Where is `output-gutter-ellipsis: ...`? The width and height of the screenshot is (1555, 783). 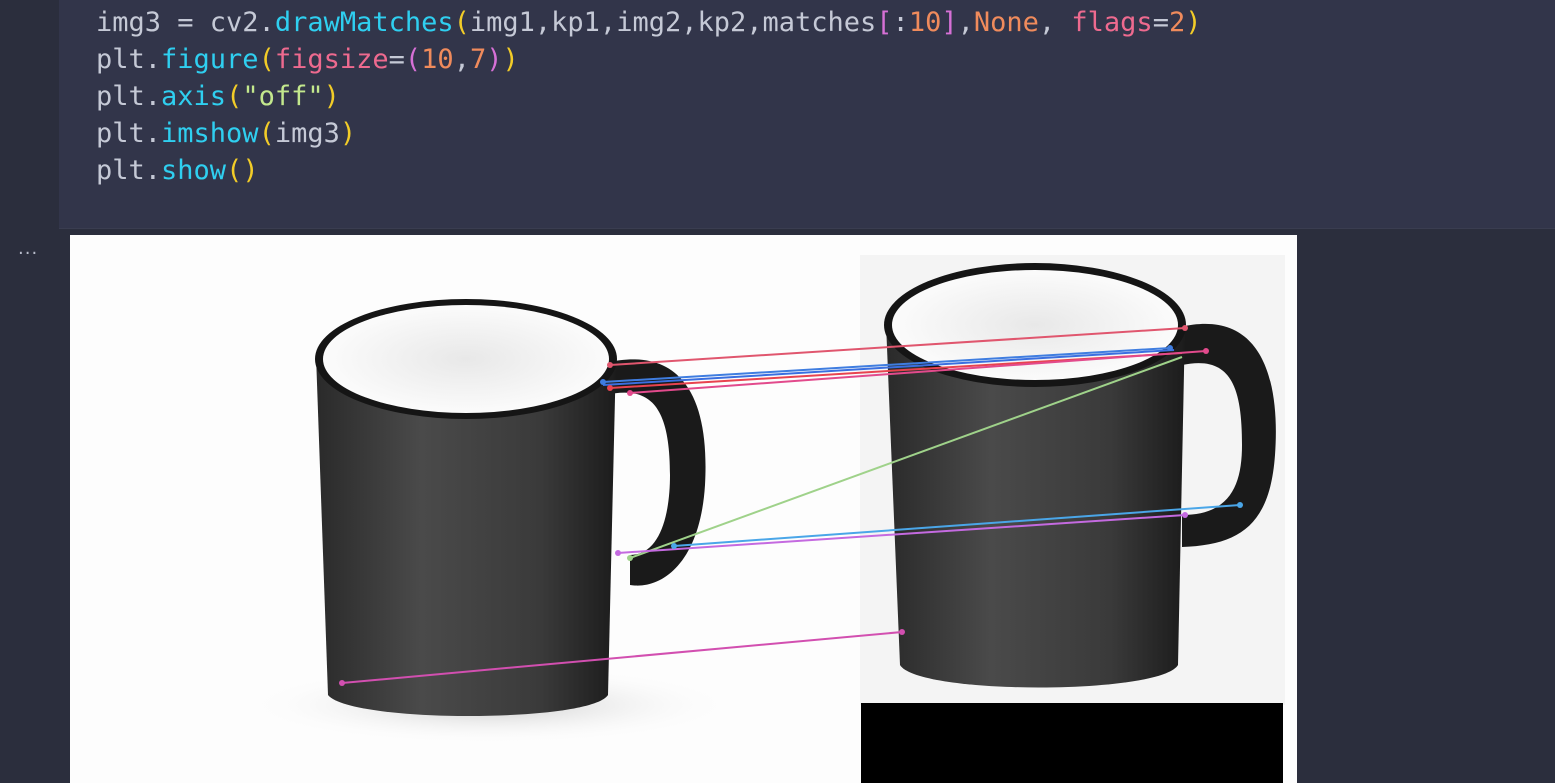
output-gutter-ellipsis: ... is located at coordinates (28, 248).